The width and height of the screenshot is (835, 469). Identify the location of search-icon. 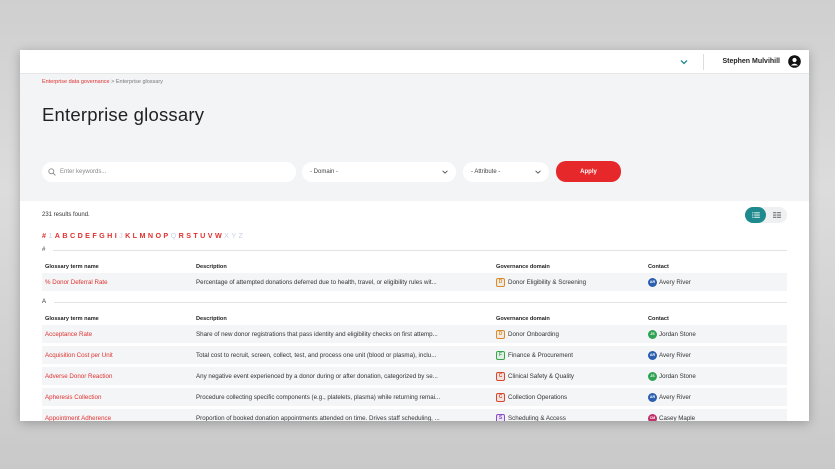
(52, 171).